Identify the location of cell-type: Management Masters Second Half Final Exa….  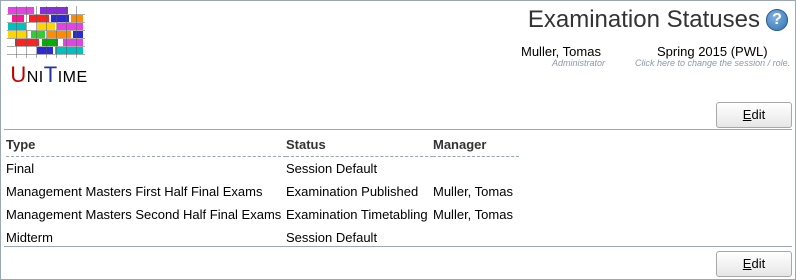
(144, 214).